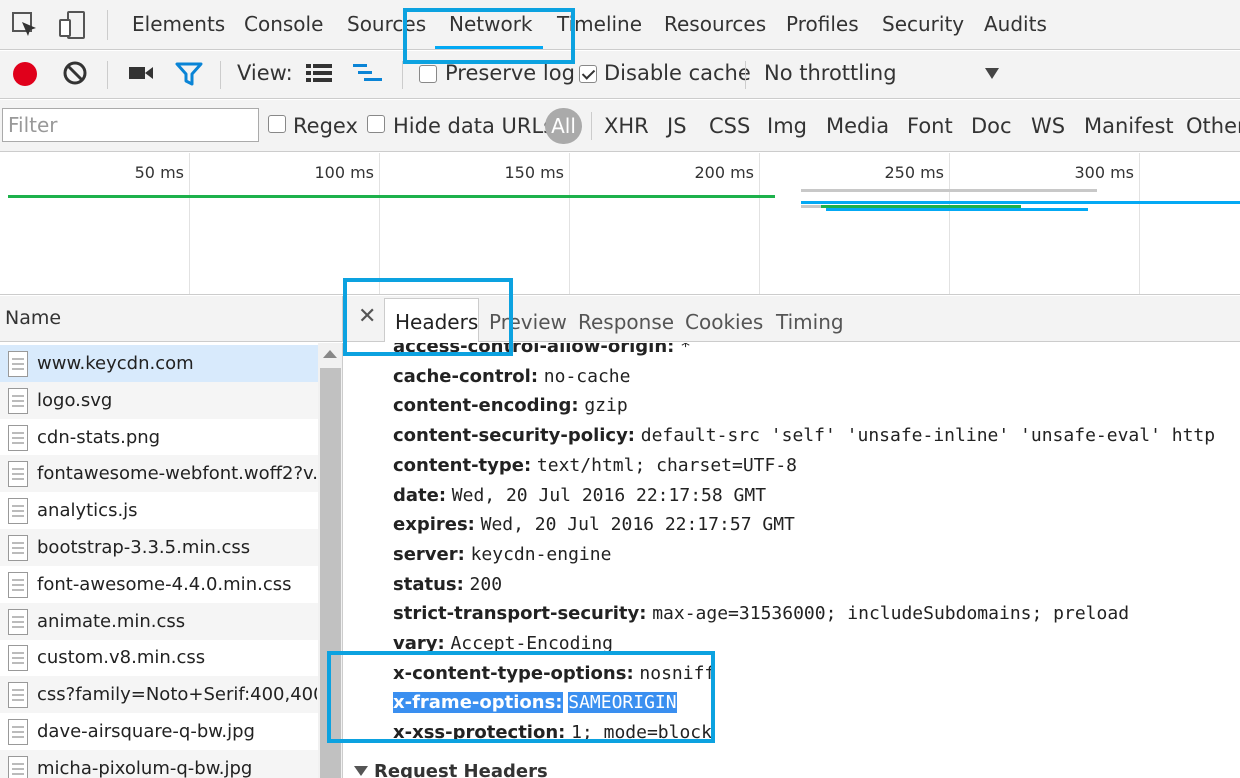 This screenshot has height=778, width=1240. Describe the element at coordinates (144, 547) in the screenshot. I see `request-name: bootstrap-3.3.5.min.css` at that location.